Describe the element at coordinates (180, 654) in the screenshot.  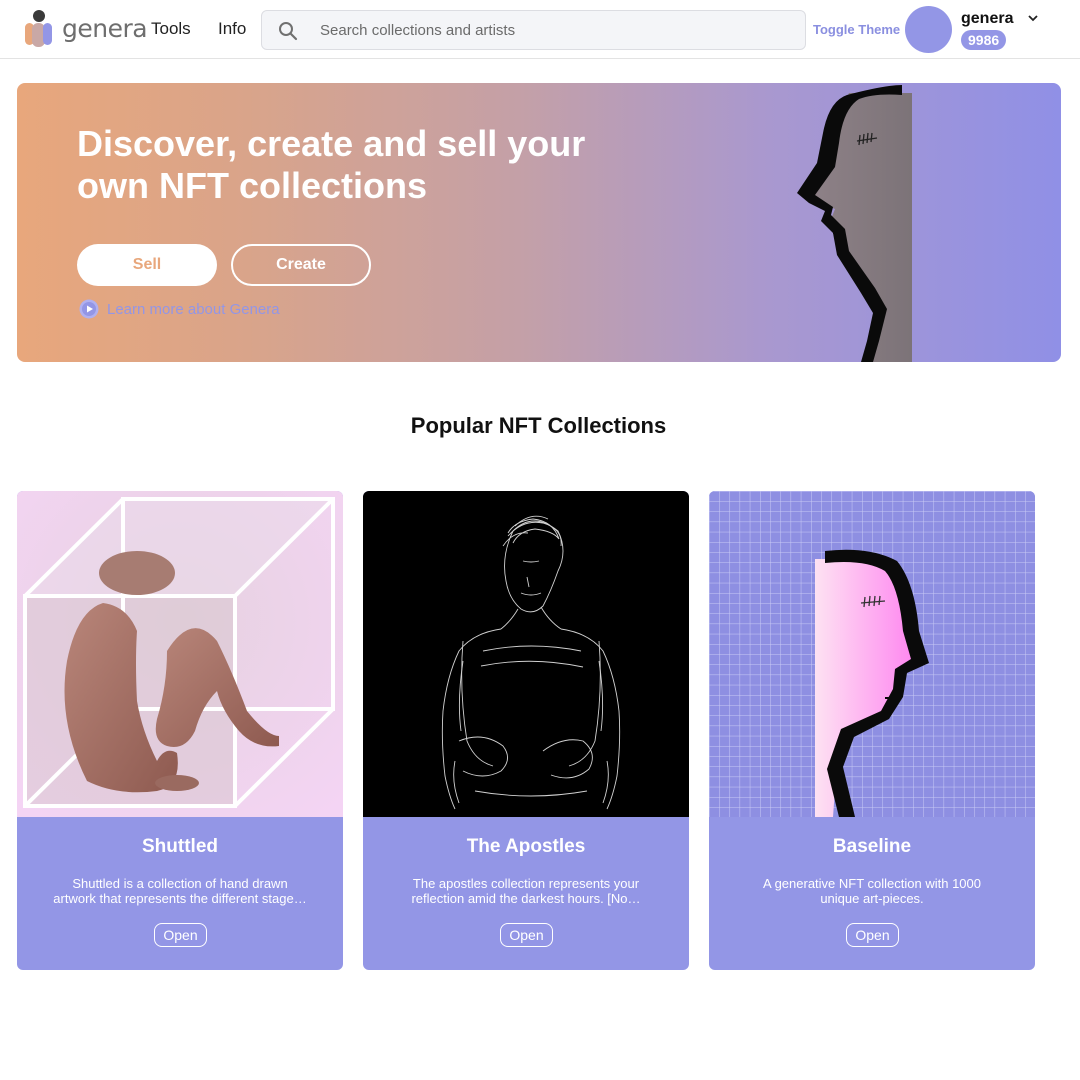
I see `collection-image-shuttled` at that location.